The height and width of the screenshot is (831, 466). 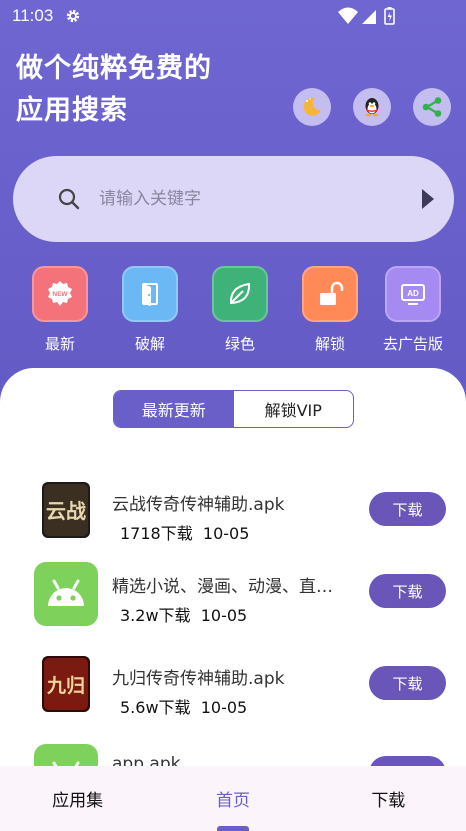 I want to click on quick-action-unlock: 解锁, so click(x=330, y=310).